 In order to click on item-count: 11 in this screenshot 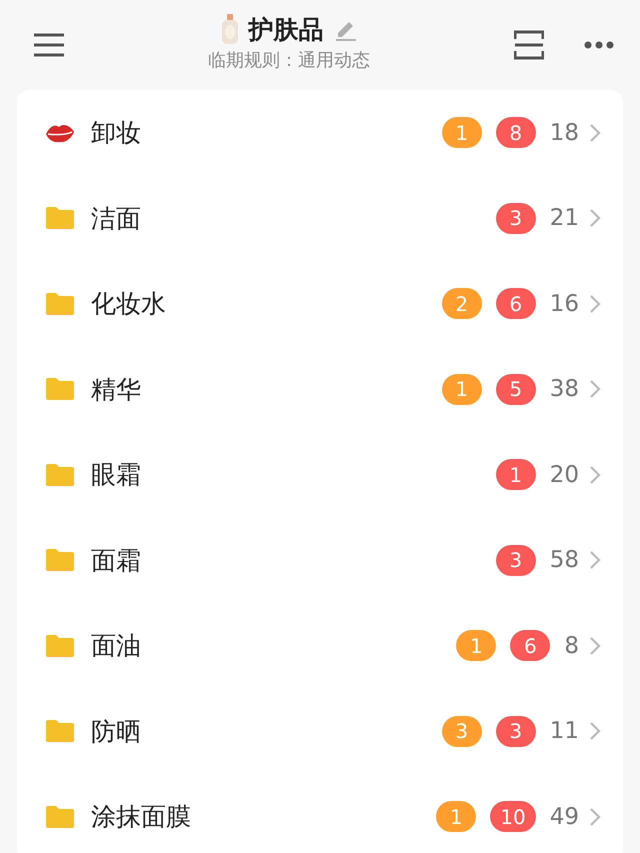, I will do `click(564, 731)`.